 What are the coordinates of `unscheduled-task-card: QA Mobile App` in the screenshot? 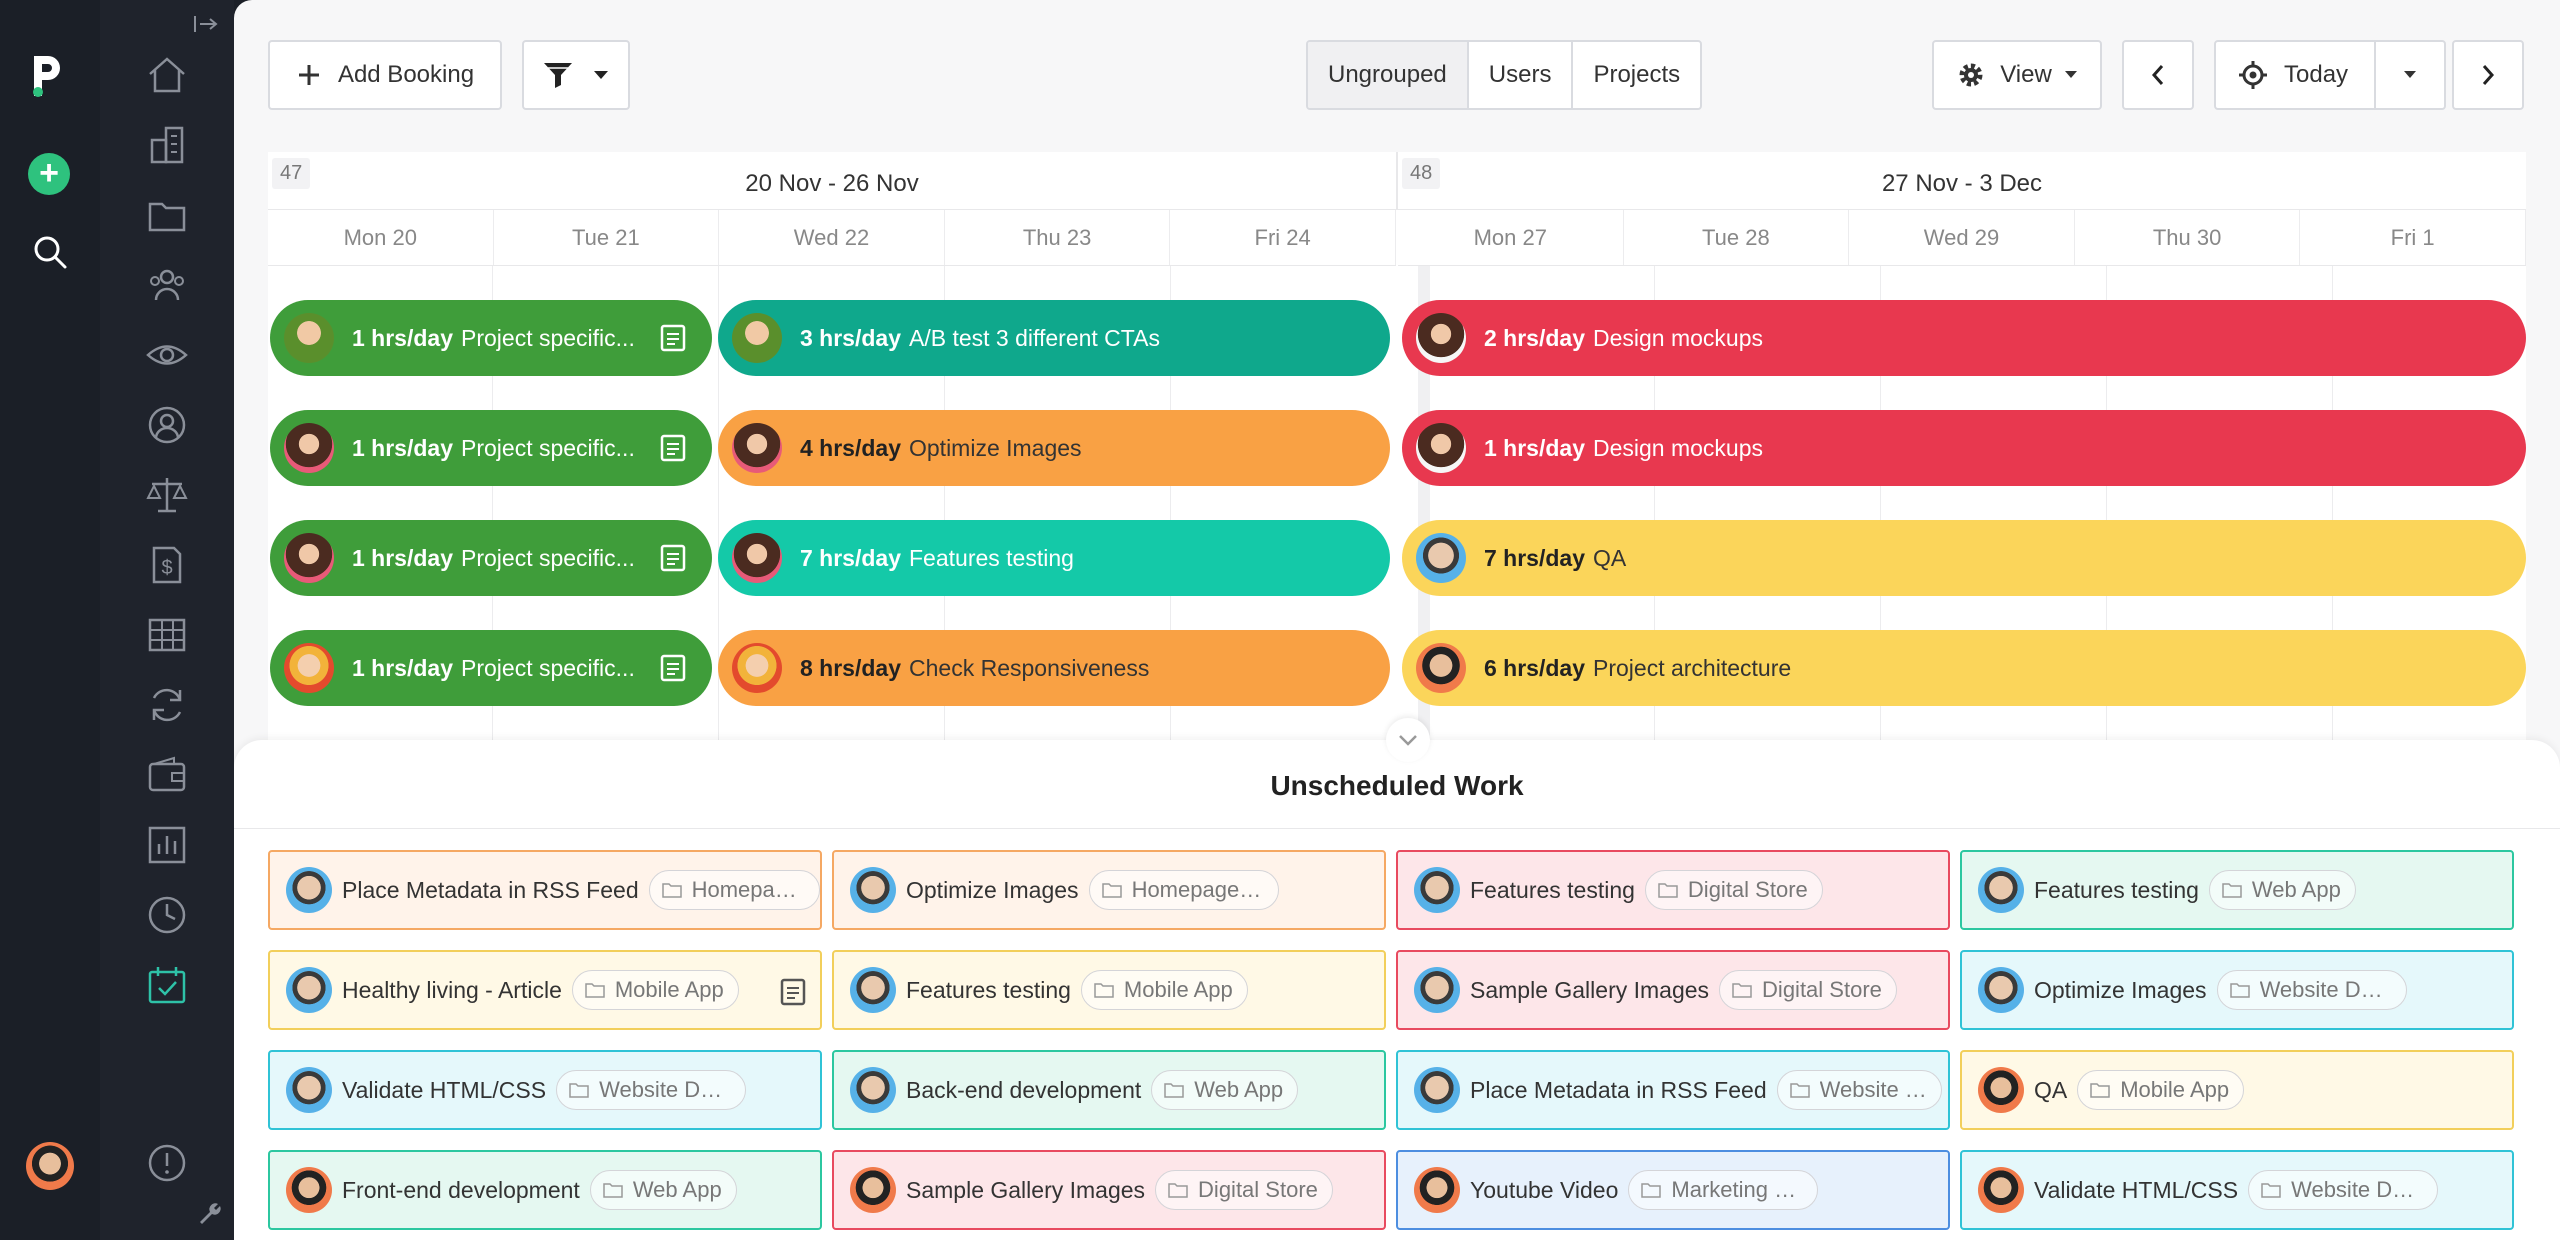 It's located at (2237, 1090).